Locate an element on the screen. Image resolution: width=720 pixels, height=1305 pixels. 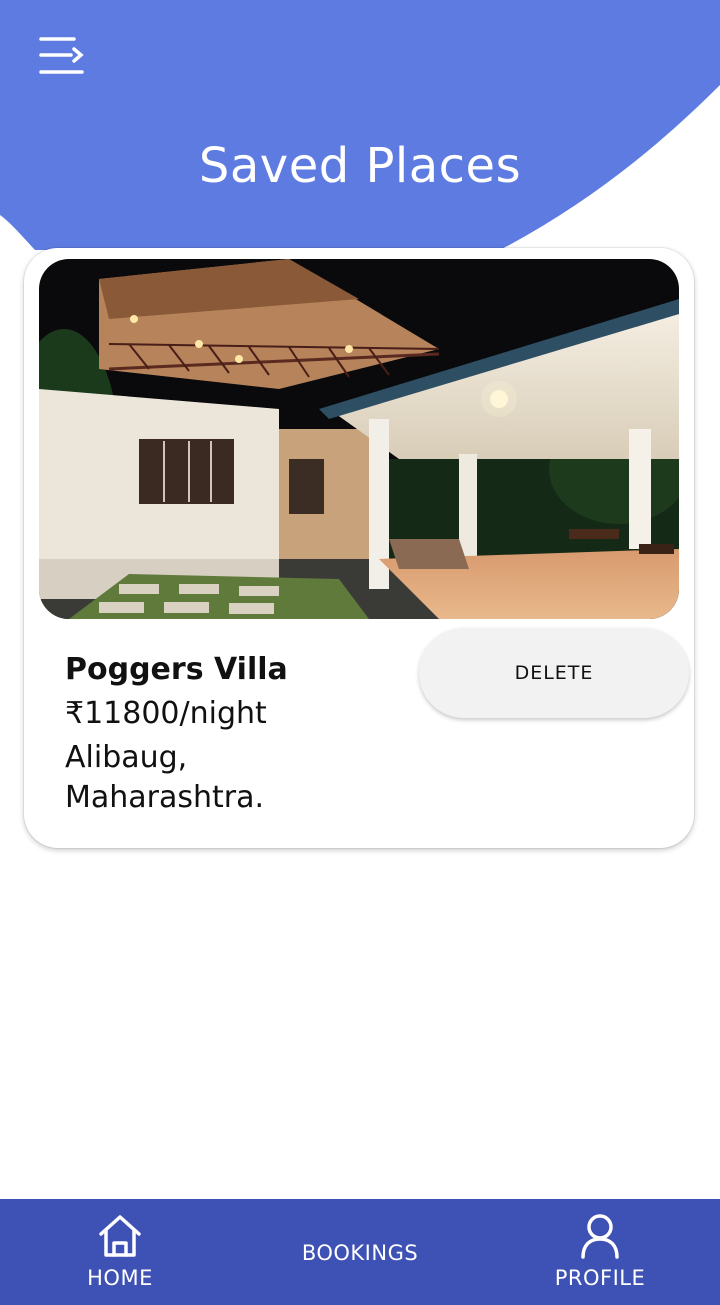
place-name: Poggers Villa is located at coordinates (176, 669).